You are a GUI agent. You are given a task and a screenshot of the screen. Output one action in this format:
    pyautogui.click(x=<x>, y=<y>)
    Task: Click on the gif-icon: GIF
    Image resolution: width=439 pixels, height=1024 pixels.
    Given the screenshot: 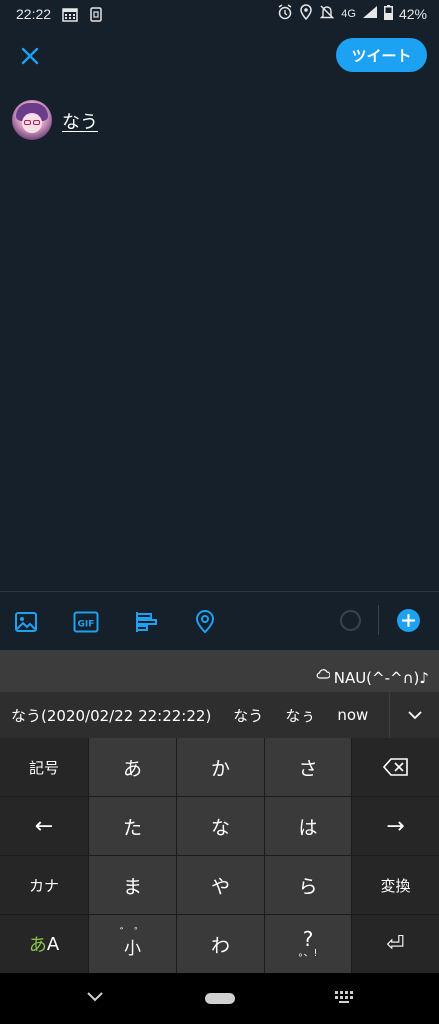 What is the action you would take?
    pyautogui.click(x=86, y=622)
    